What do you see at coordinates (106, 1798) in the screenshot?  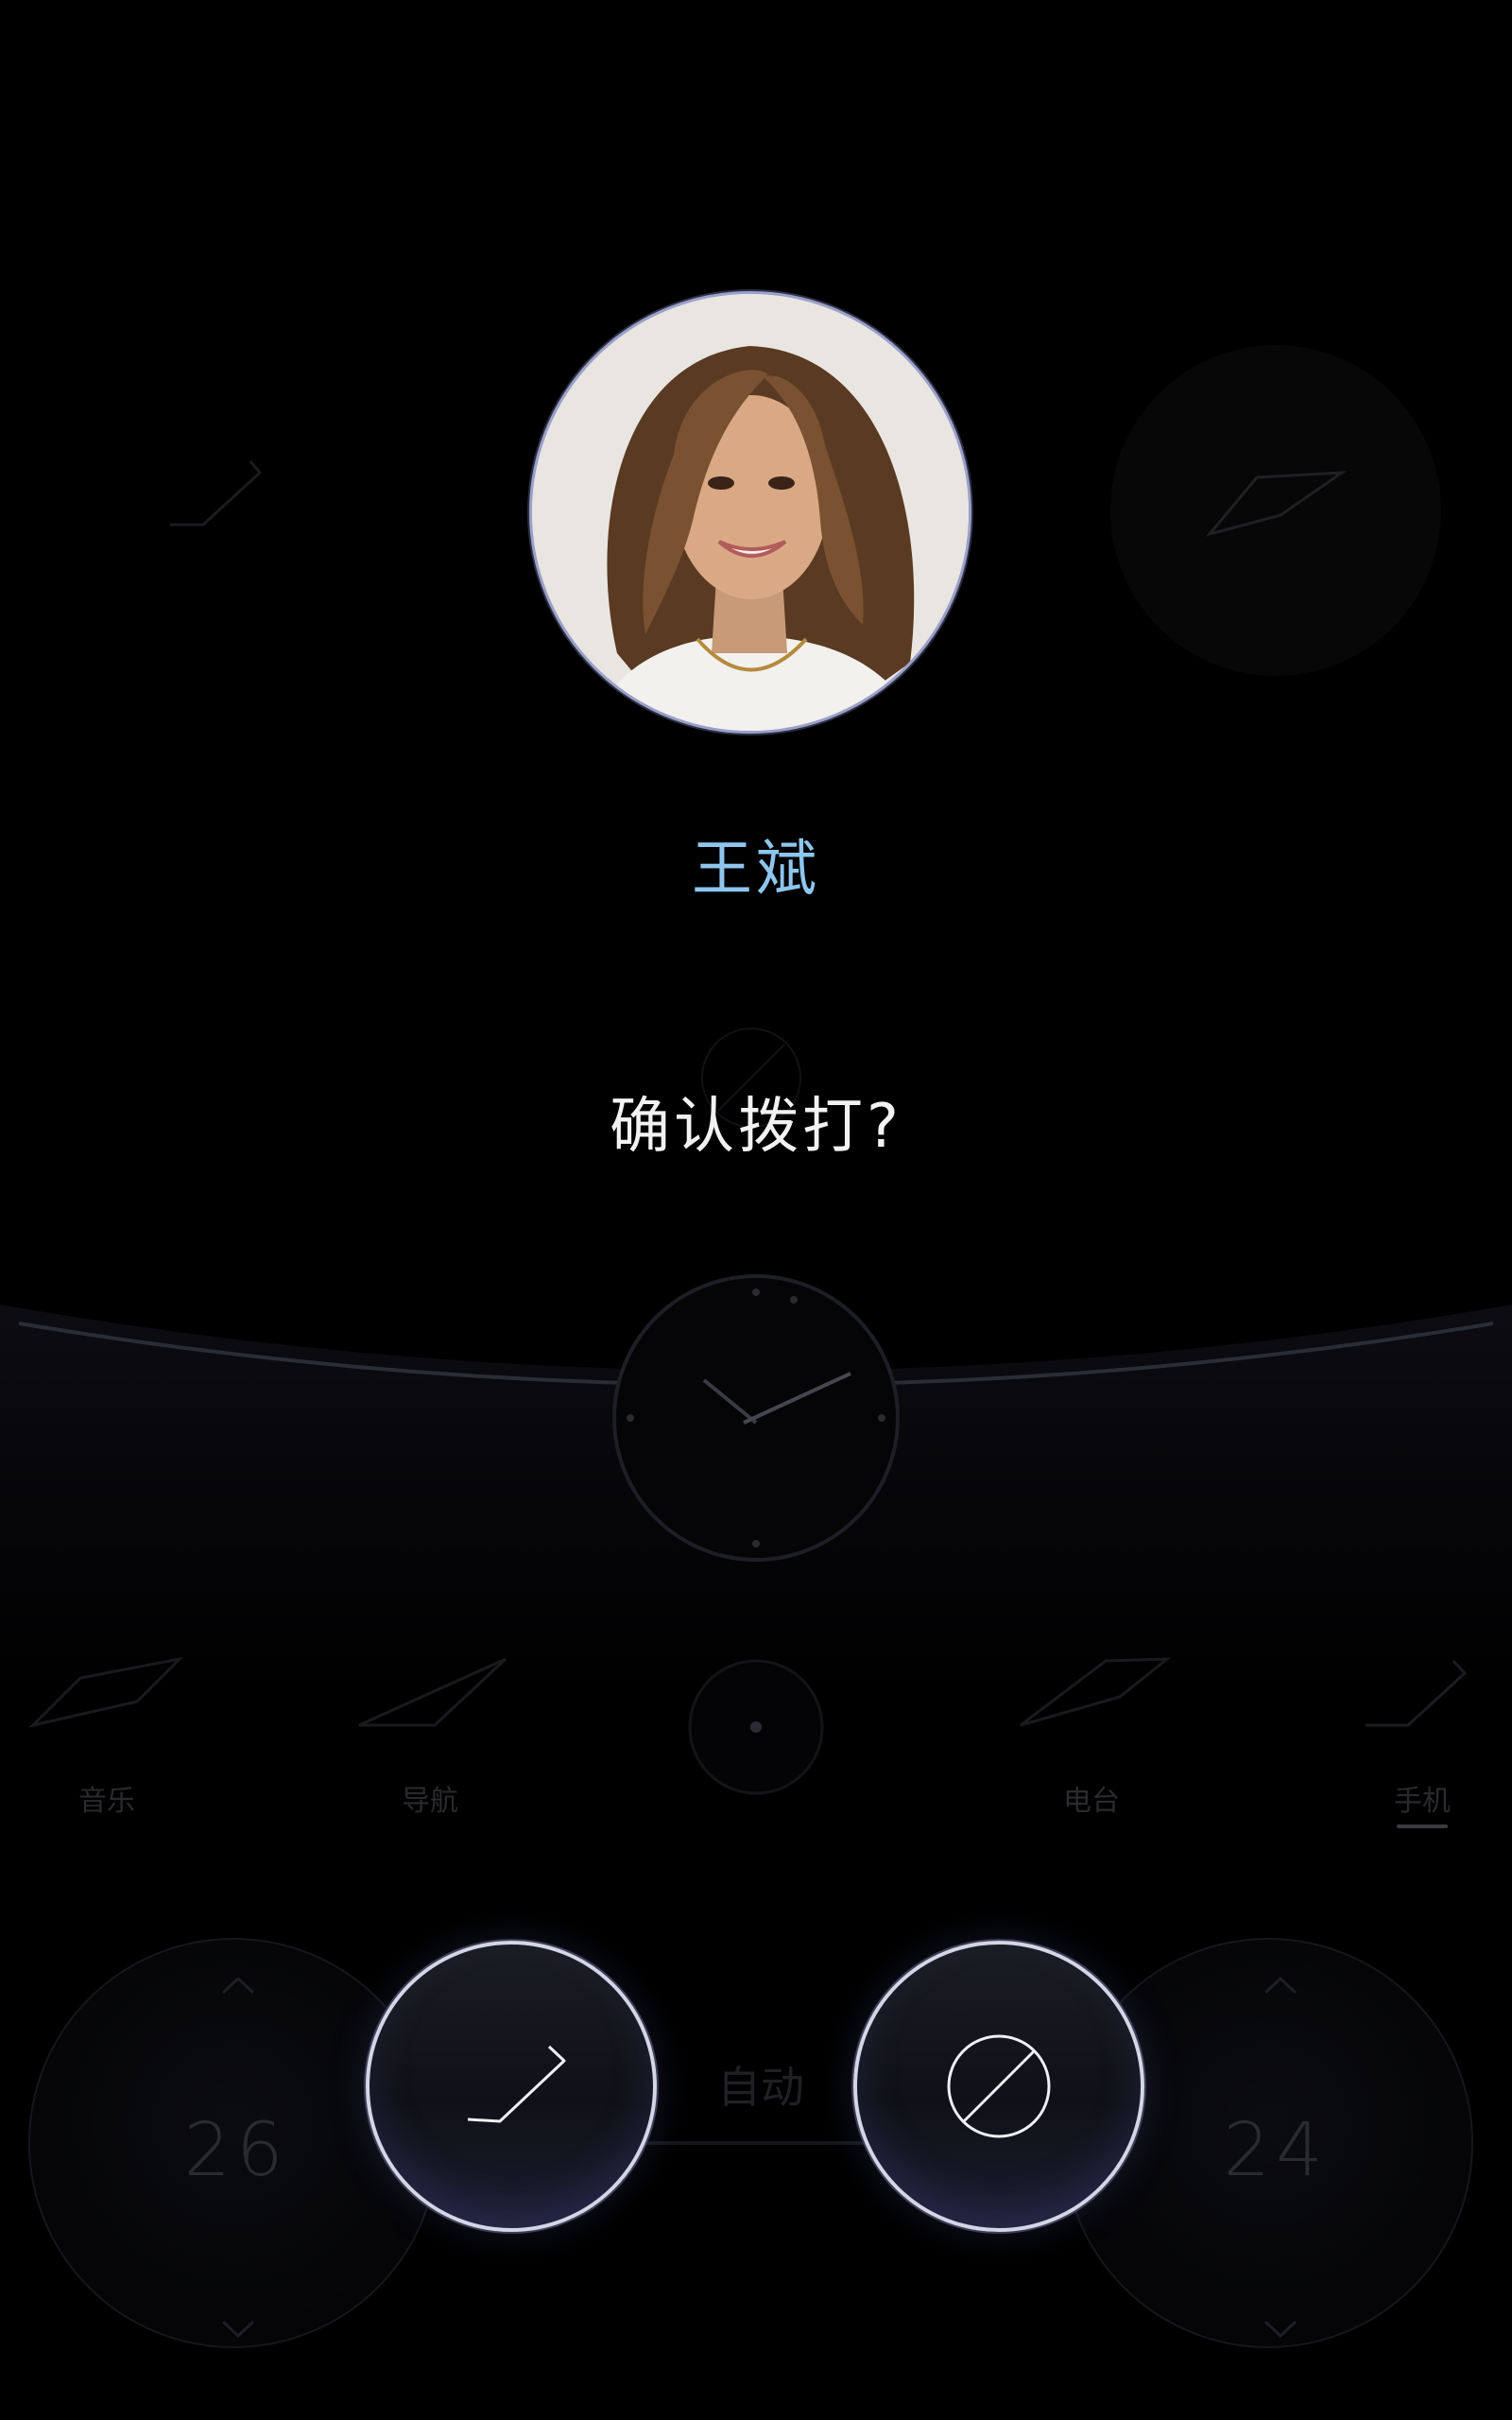 I see `nav-label-music: 音乐` at bounding box center [106, 1798].